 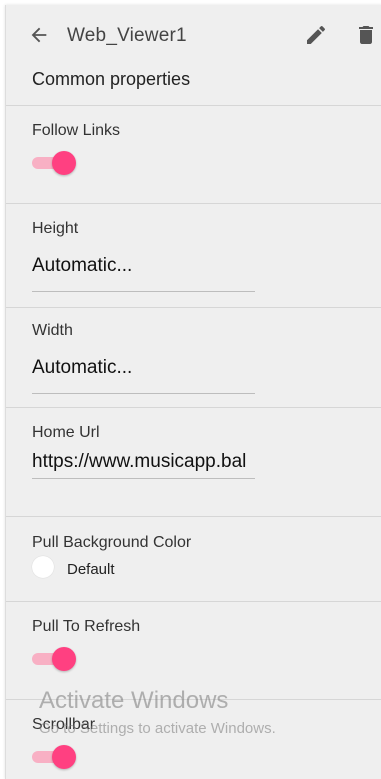 I want to click on panel-header: Web_Viewer1, so click(x=193, y=34).